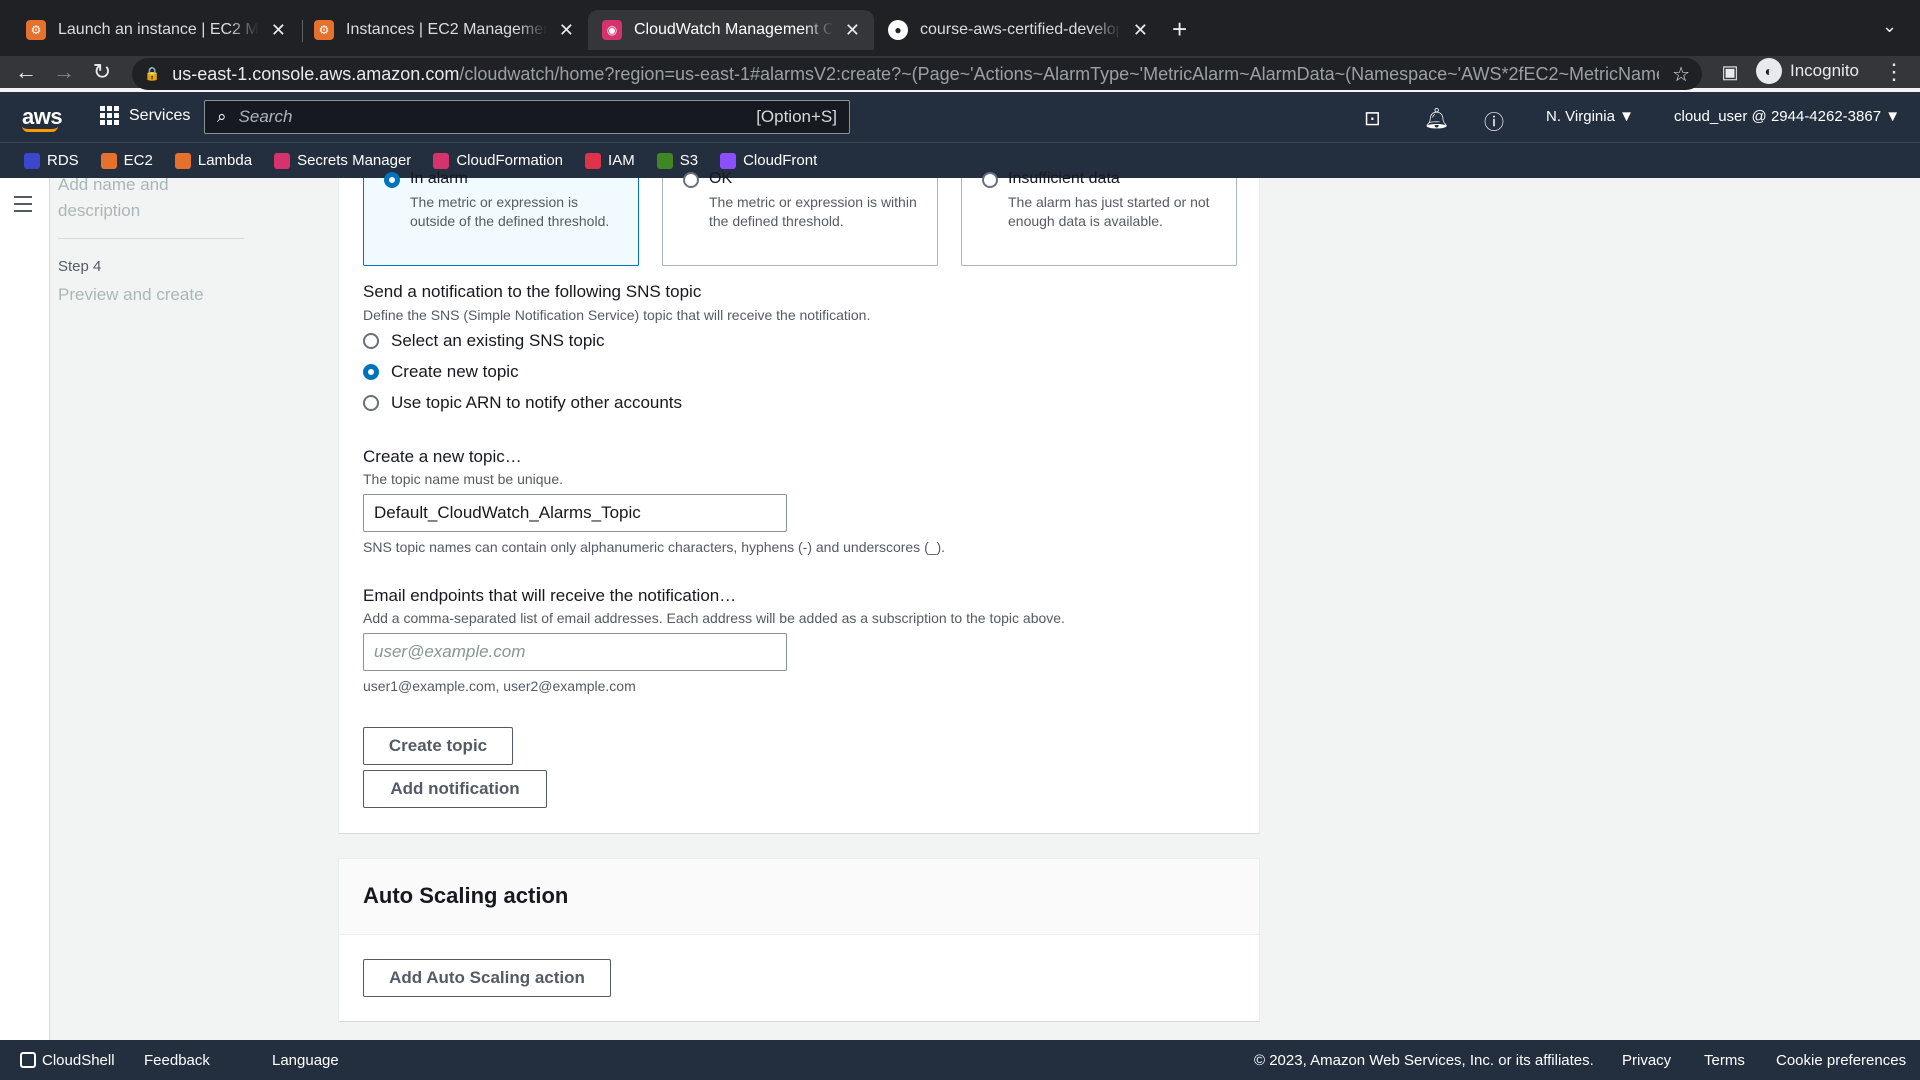 The width and height of the screenshot is (1920, 1080). I want to click on side-navigation-rail, so click(25, 609).